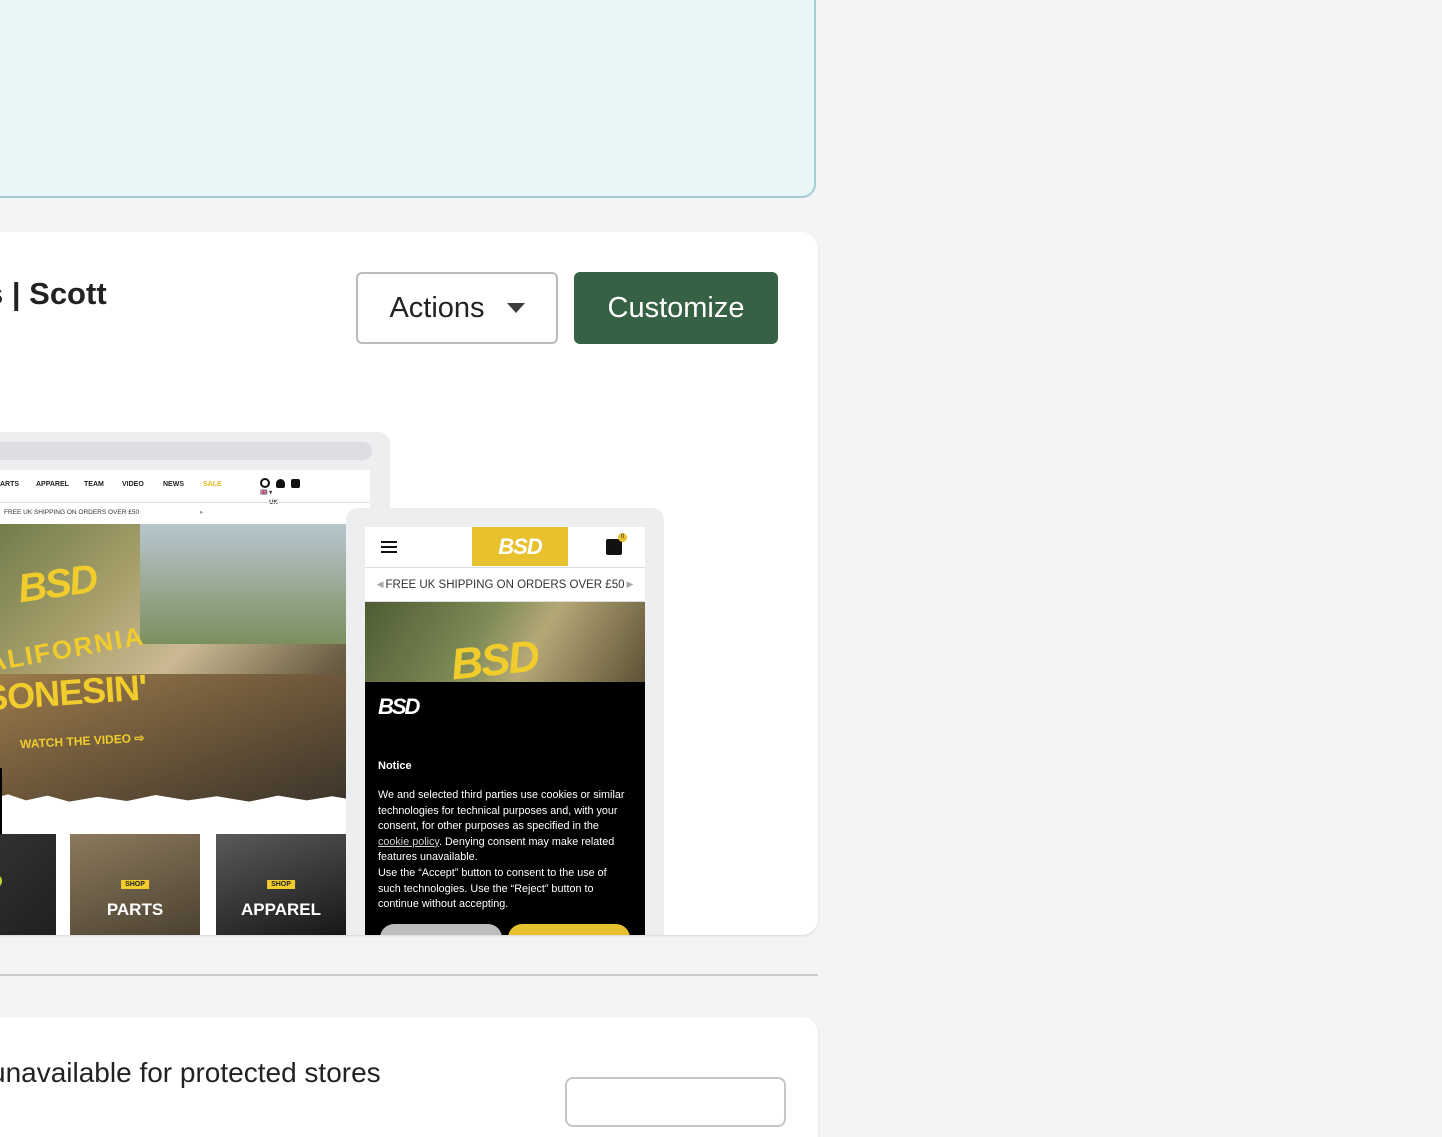  Describe the element at coordinates (569, 929) in the screenshot. I see `cookie-accept-button: Accept` at that location.